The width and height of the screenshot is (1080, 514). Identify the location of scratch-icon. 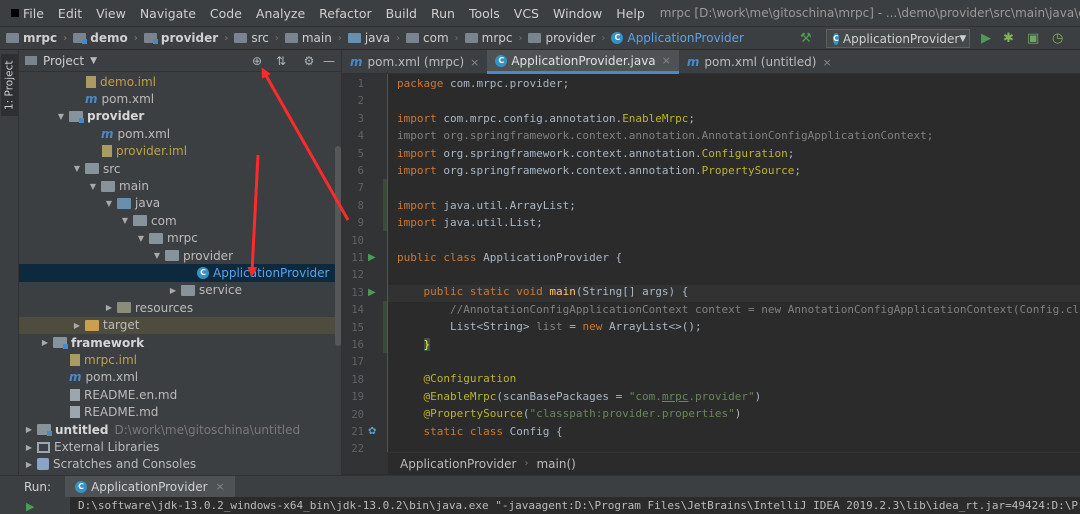
(43, 464).